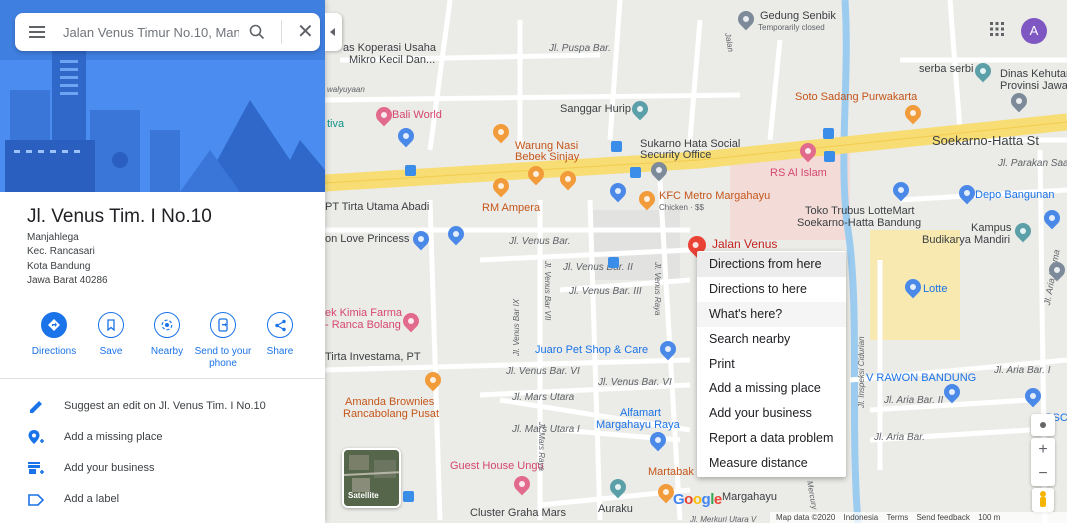 The image size is (1067, 523). I want to click on map-label: KFC Metro Margahayu, so click(715, 196).